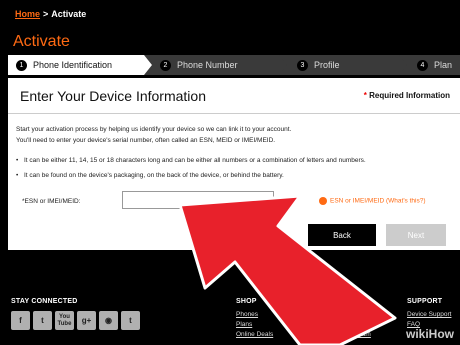 Image resolution: width=460 pixels, height=345 pixels. I want to click on youtube-icon: You Tube, so click(64, 320).